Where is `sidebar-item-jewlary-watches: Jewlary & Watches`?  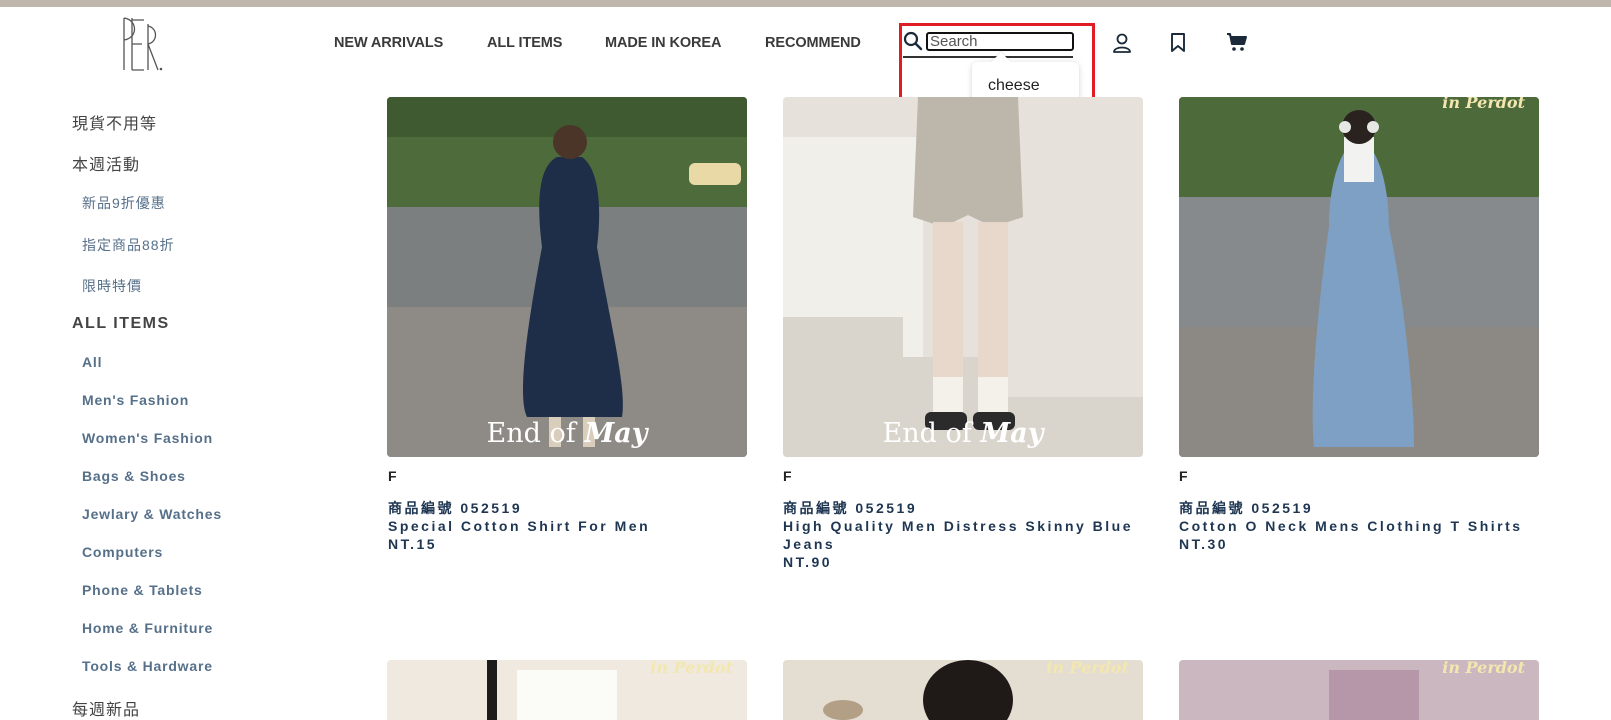 sidebar-item-jewlary-watches: Jewlary & Watches is located at coordinates (152, 514).